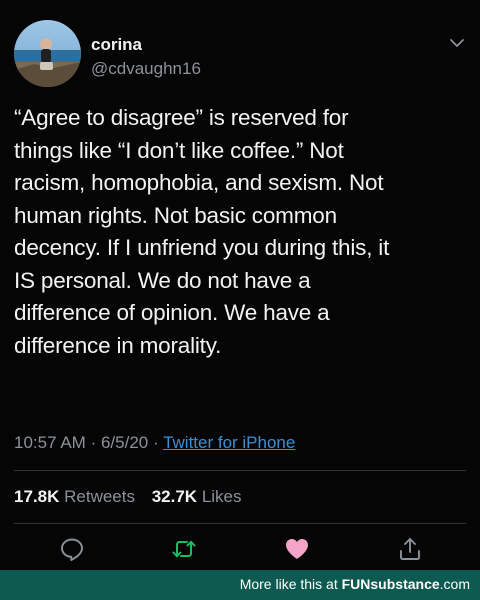  I want to click on share-icon, so click(410, 549).